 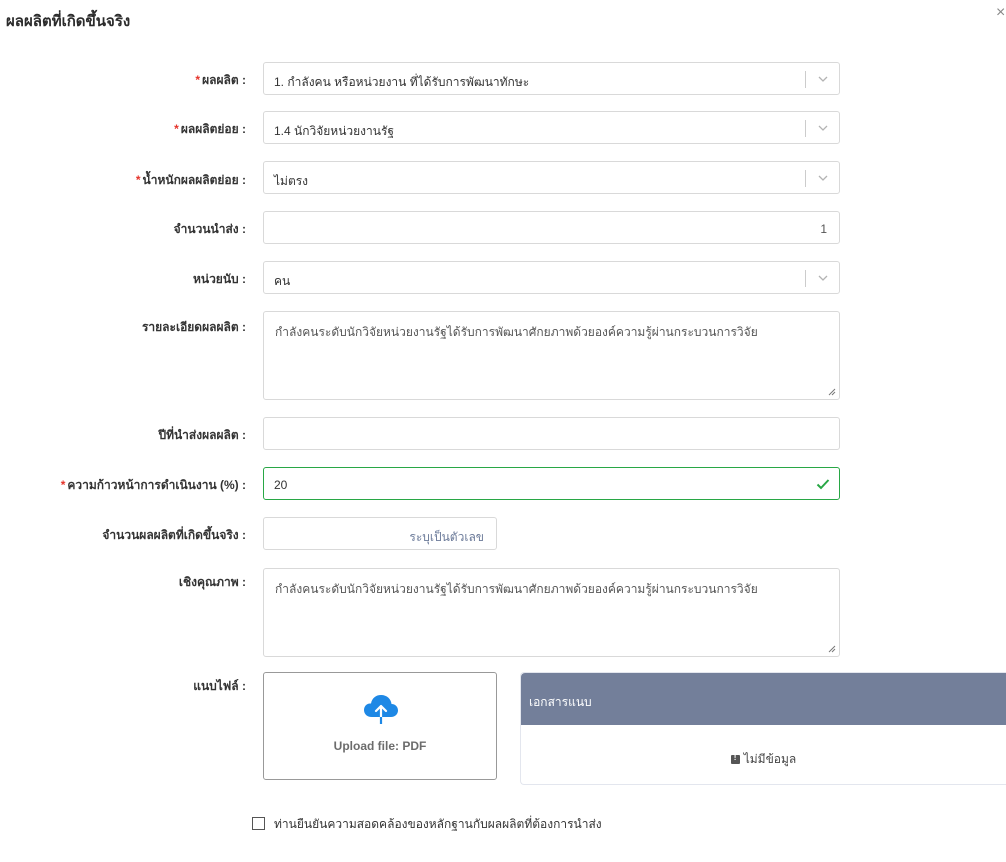 What do you see at coordinates (219, 279) in the screenshot?
I see `unit-label: หน่วยนับ :` at bounding box center [219, 279].